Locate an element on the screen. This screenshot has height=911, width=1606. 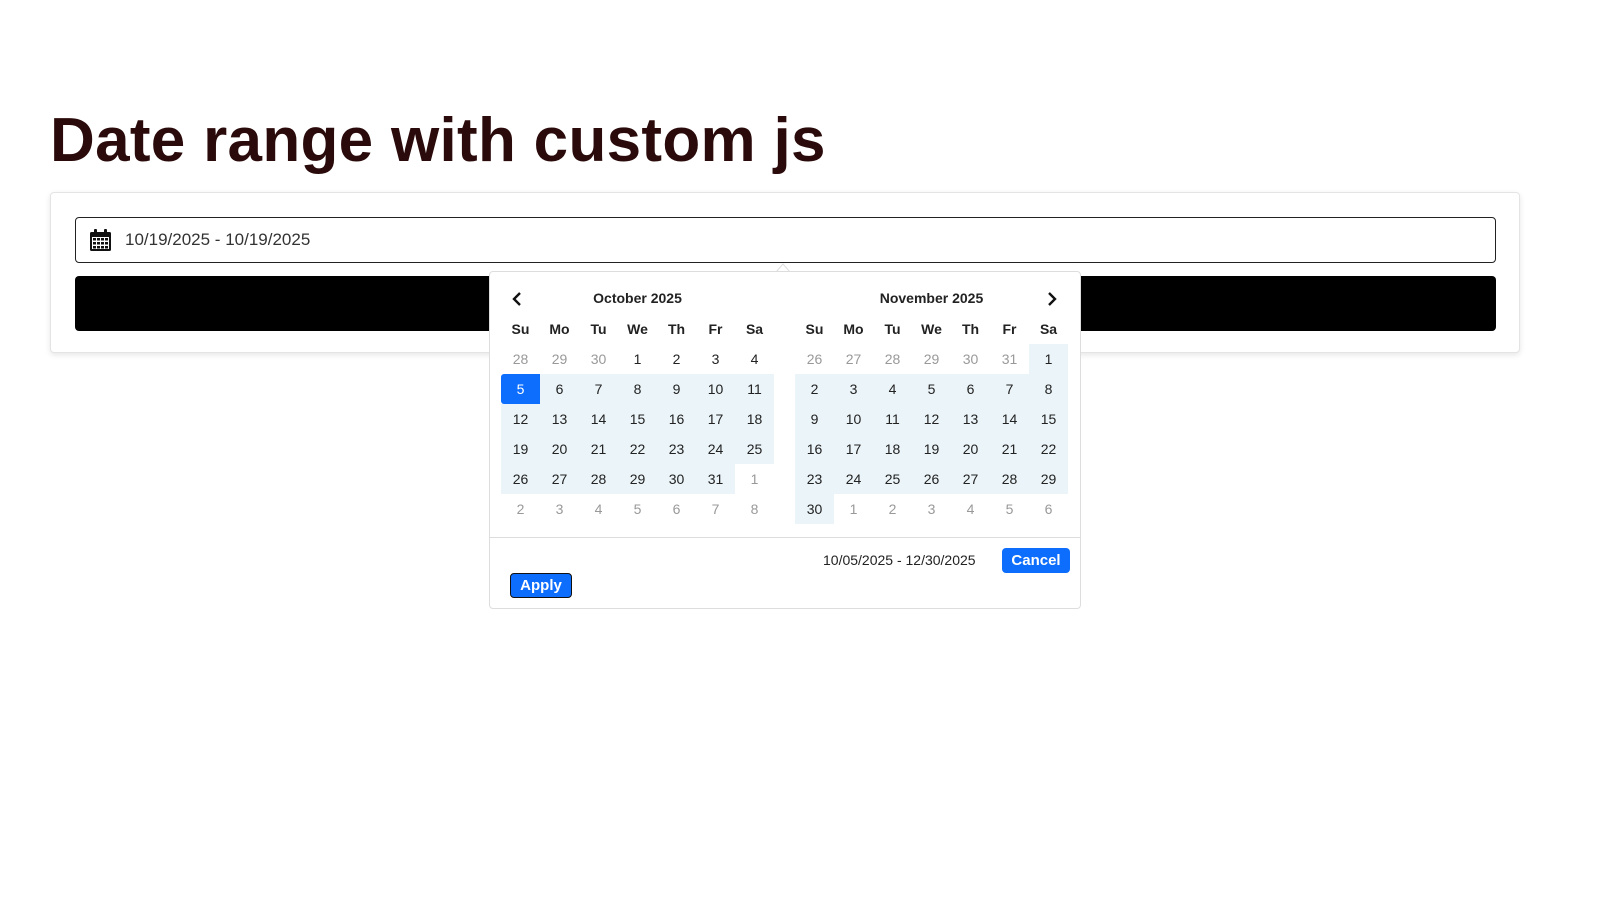
date-range-input: 10/19/2025 - 10/19/2025 is located at coordinates (785, 240).